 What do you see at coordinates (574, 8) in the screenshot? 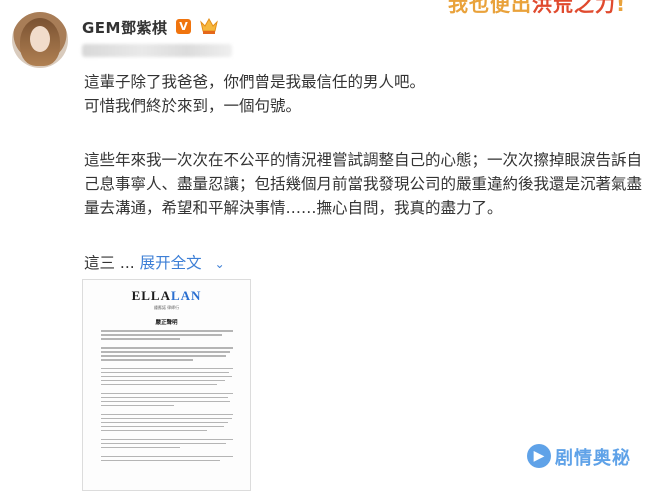
I see `banner-highlight: 洪荒之力` at bounding box center [574, 8].